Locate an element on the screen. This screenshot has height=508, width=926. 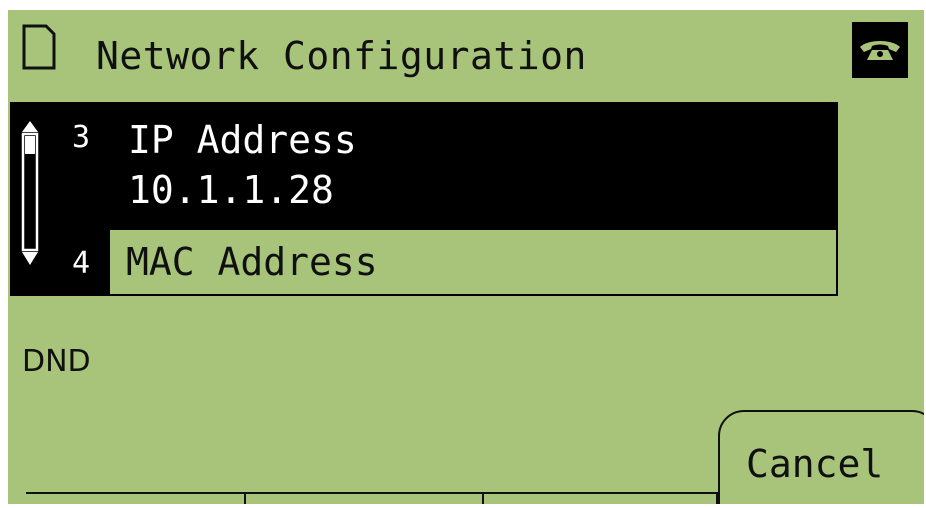
cancel-button: Cancel is located at coordinates (821, 457).